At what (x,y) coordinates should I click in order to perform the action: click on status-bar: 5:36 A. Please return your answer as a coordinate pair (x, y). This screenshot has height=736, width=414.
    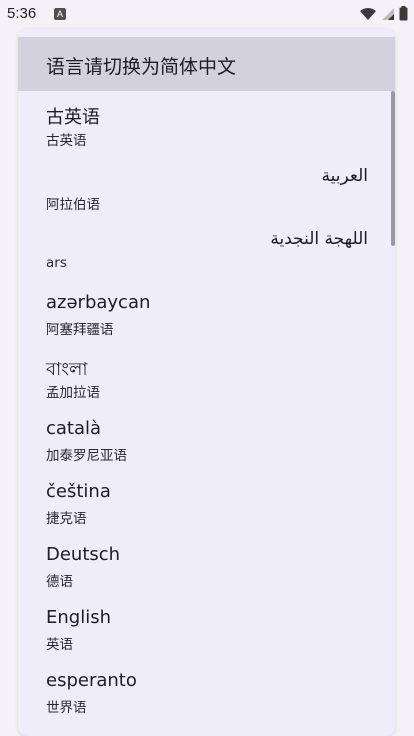
    Looking at the image, I should click on (207, 14).